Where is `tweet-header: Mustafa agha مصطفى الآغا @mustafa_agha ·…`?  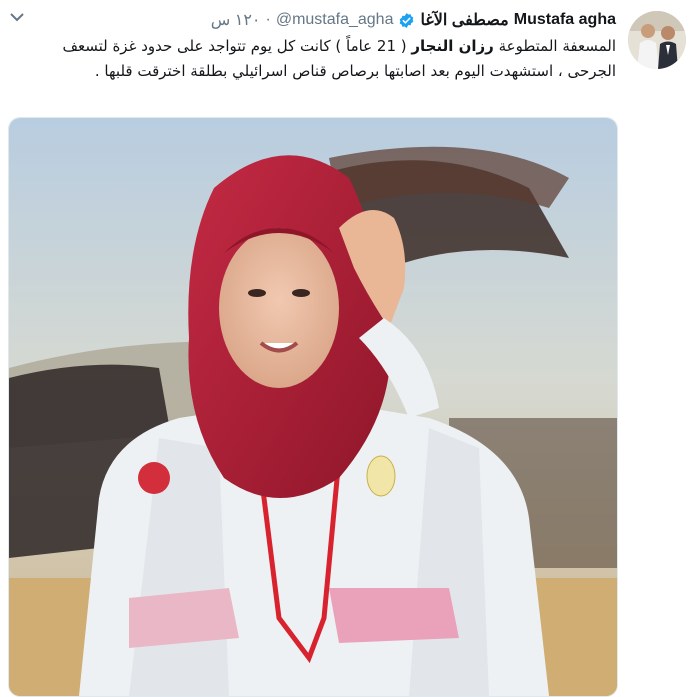 tweet-header: Mustafa agha مصطفى الآغا @mustafa_agha ·… is located at coordinates (413, 20).